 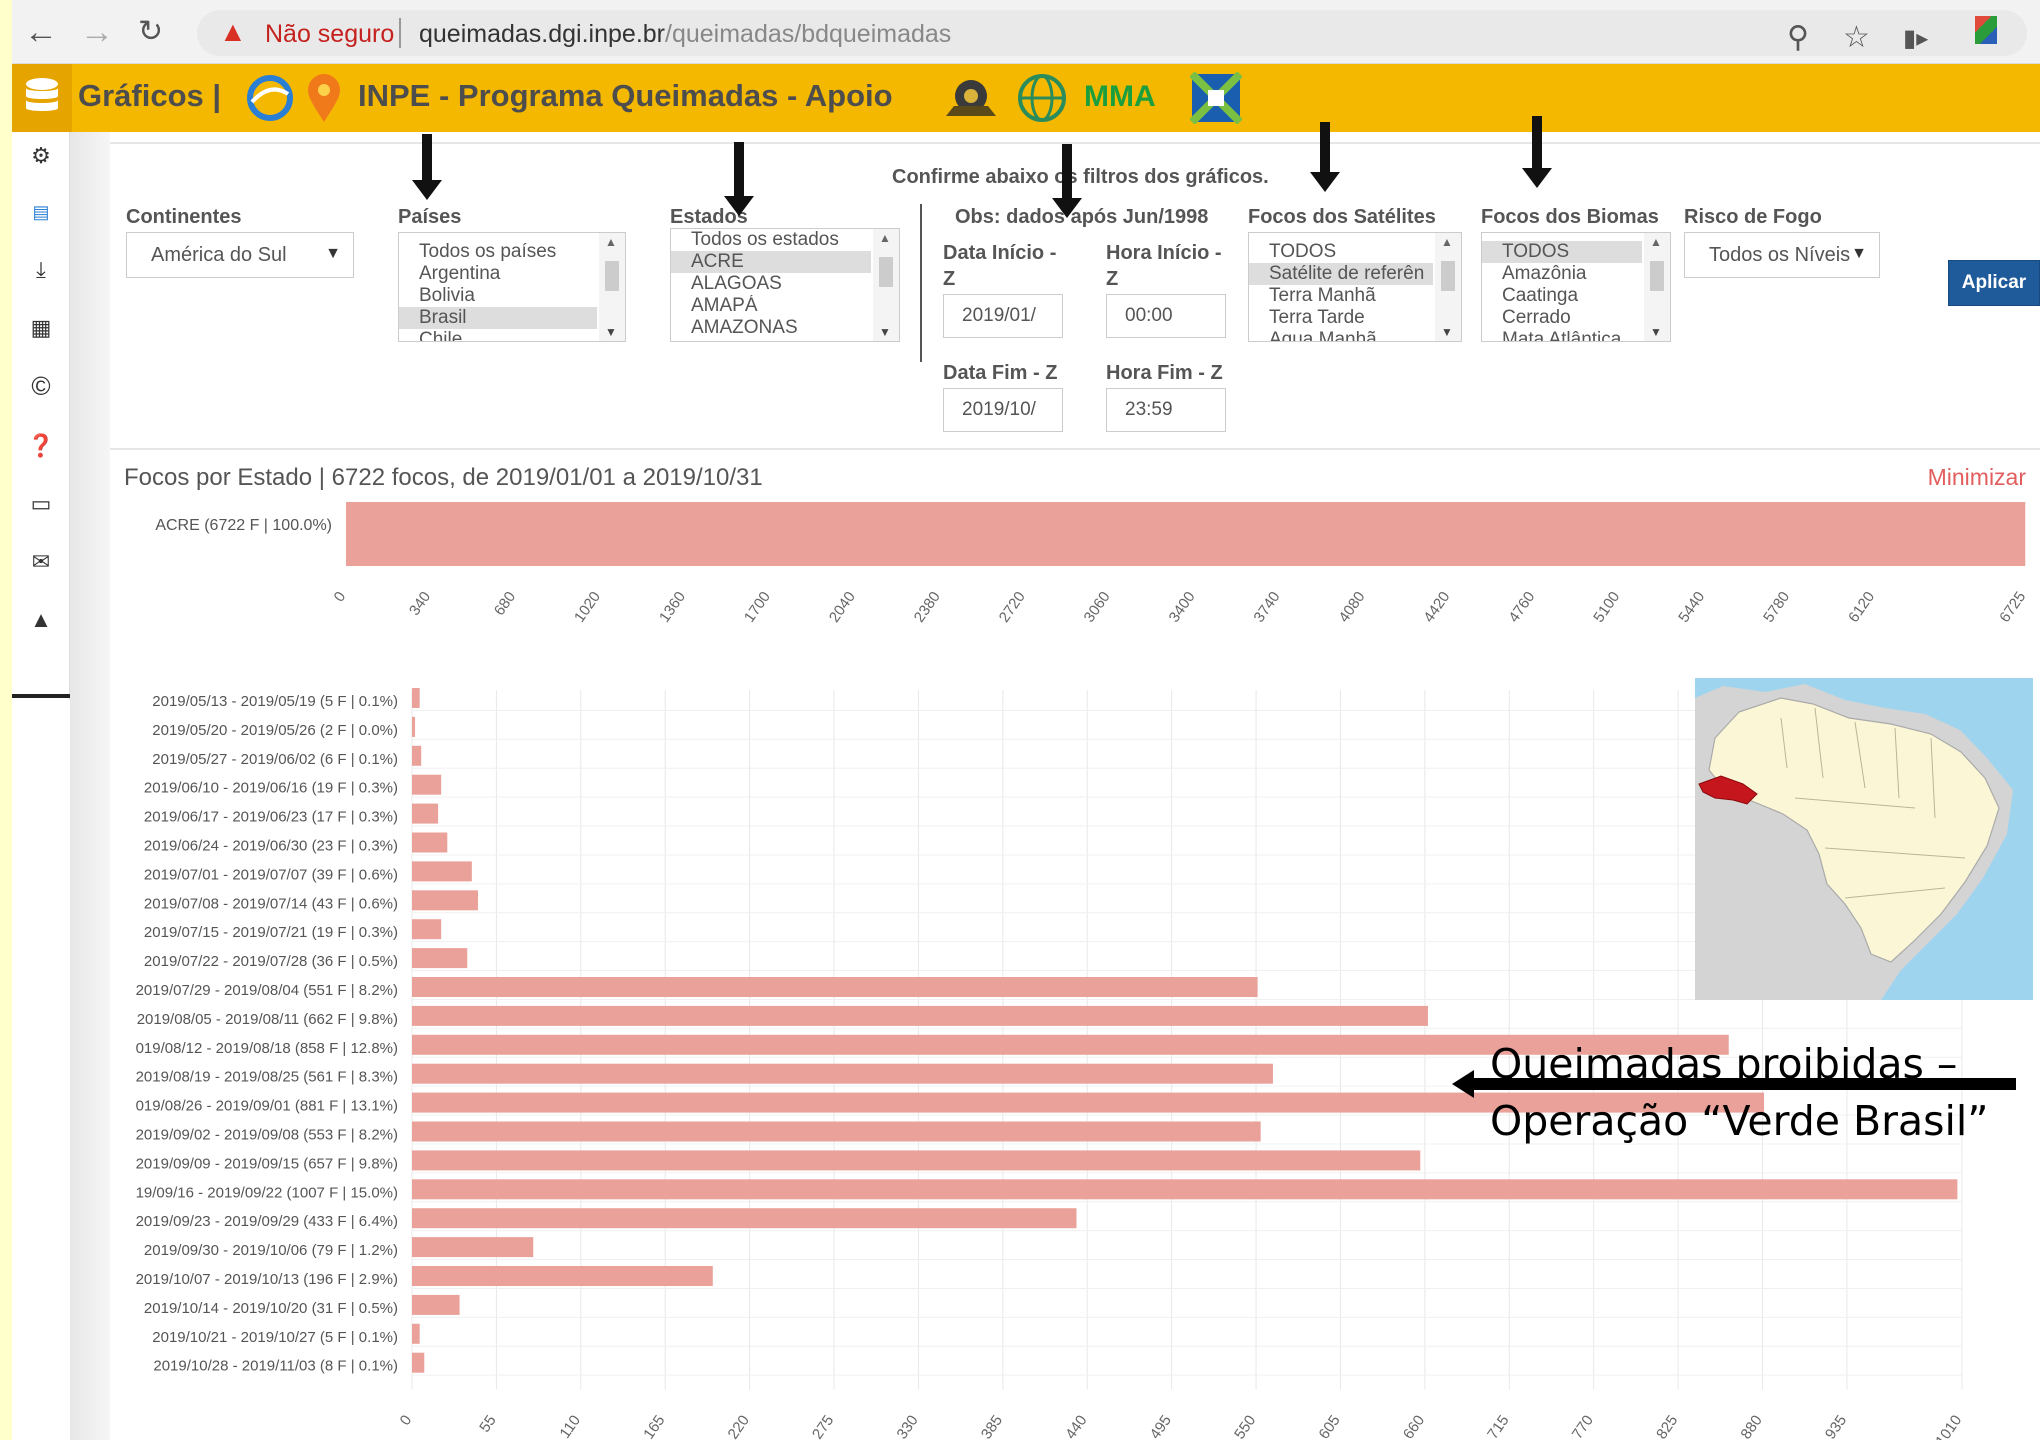 I want to click on hora-inicio-input: 00:00, so click(x=1166, y=316).